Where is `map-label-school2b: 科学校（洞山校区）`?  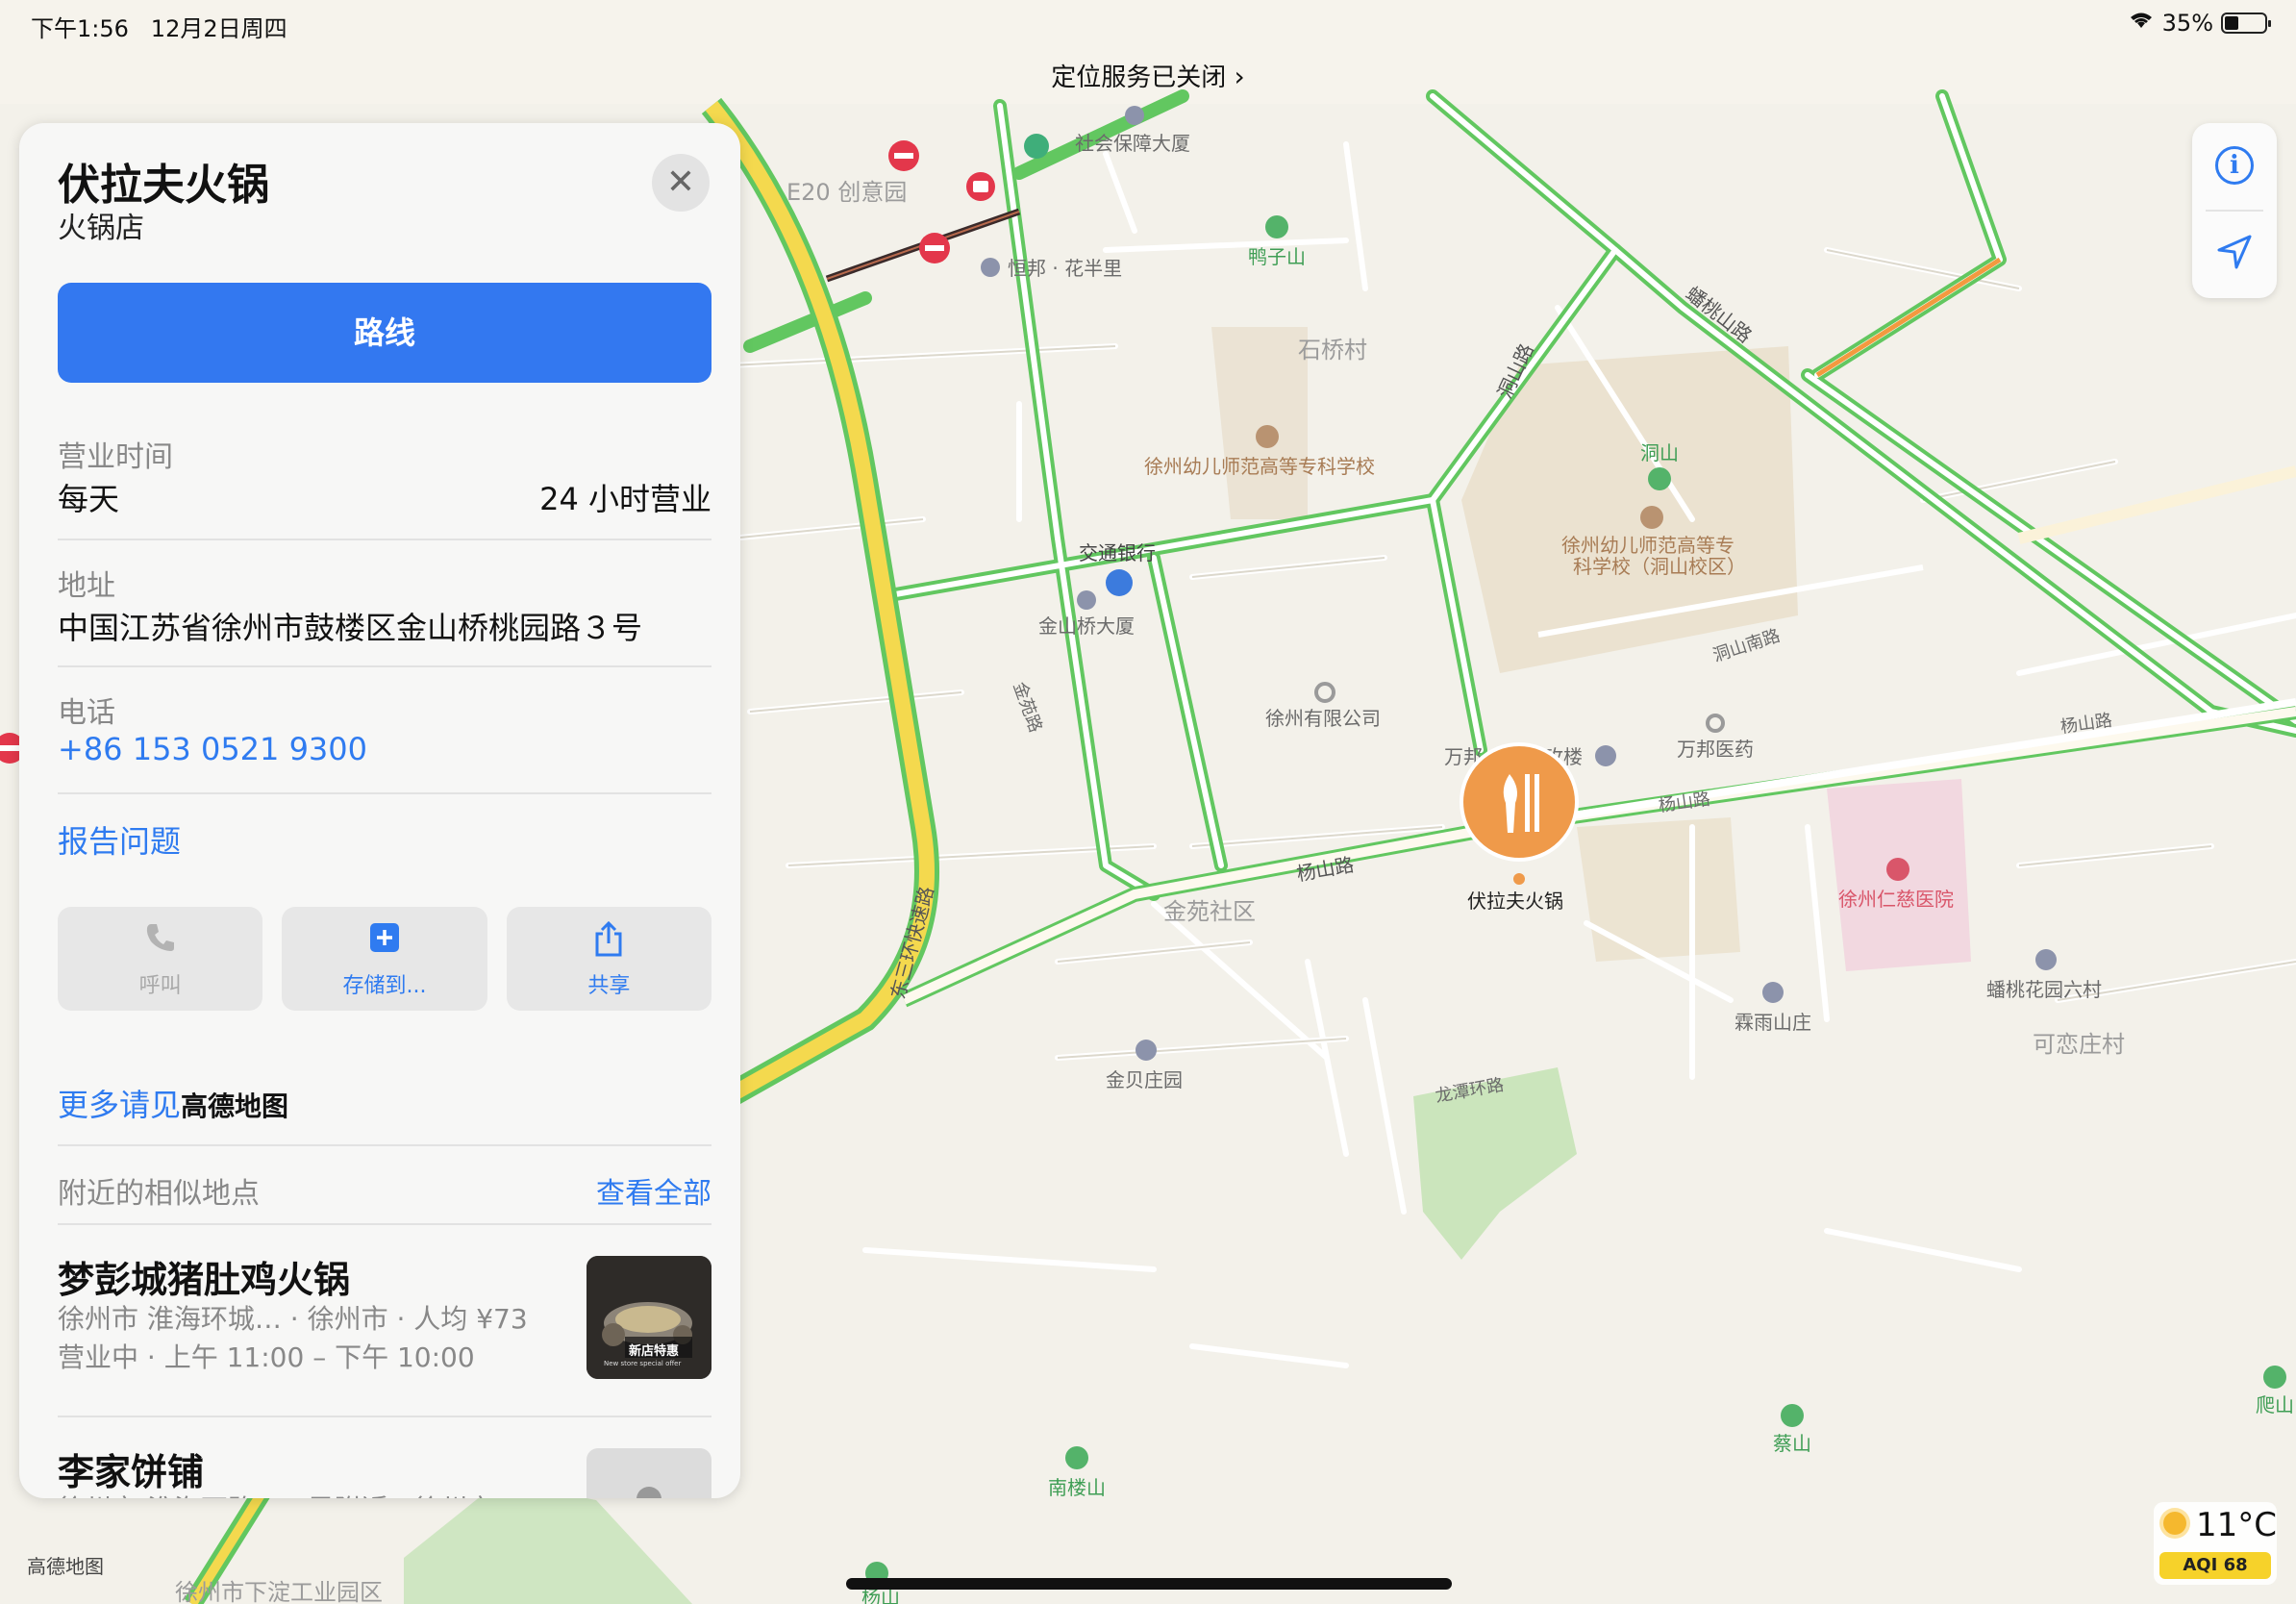
map-label-school2b: 科学校（洞山校区） is located at coordinates (1659, 566).